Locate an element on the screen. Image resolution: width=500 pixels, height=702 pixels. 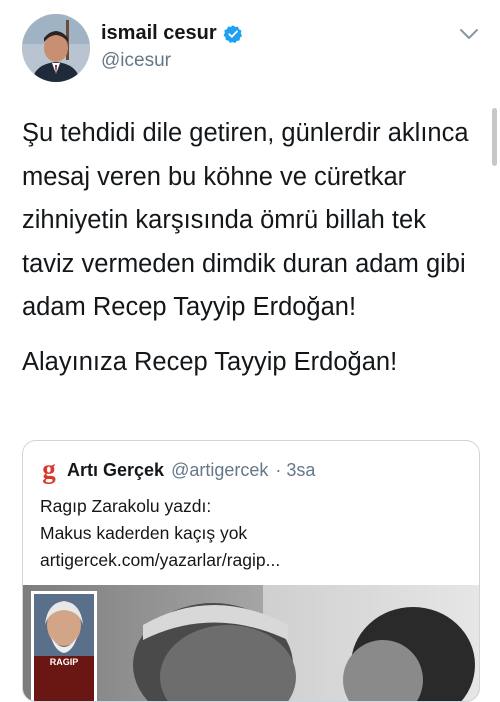
avatar-image is located at coordinates (56, 48).